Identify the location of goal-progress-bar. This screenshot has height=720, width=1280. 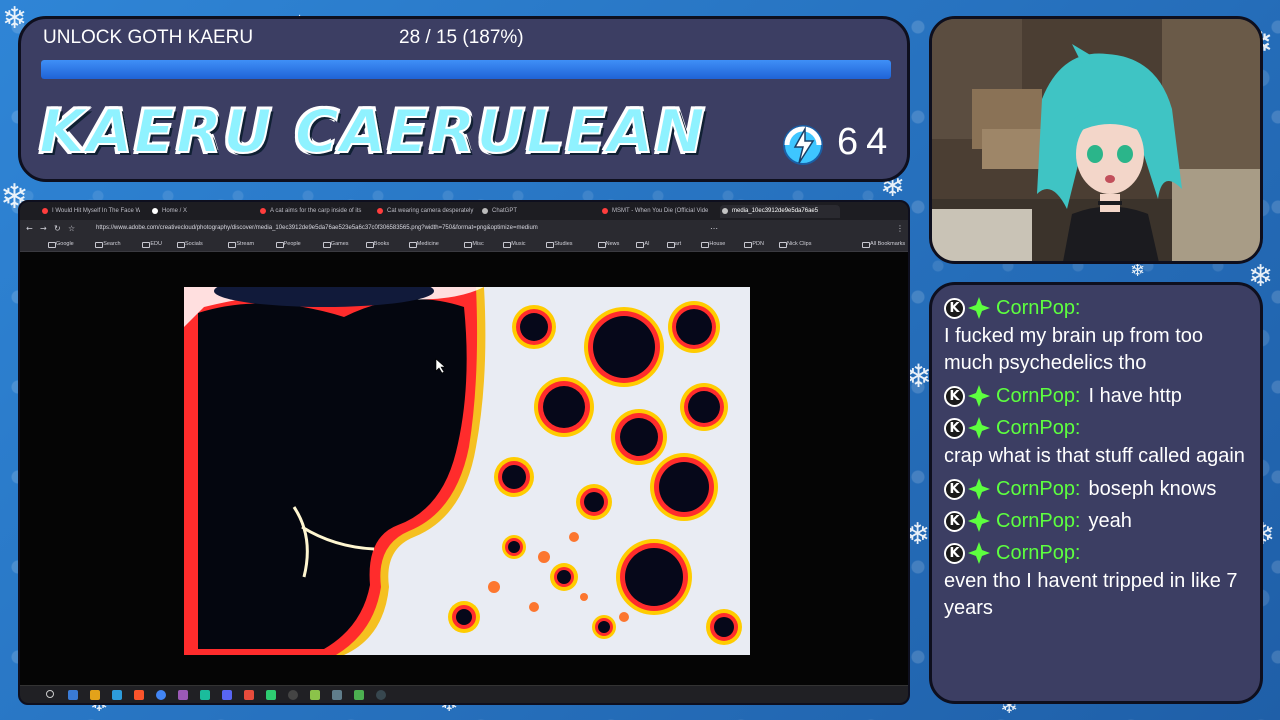
(466, 69).